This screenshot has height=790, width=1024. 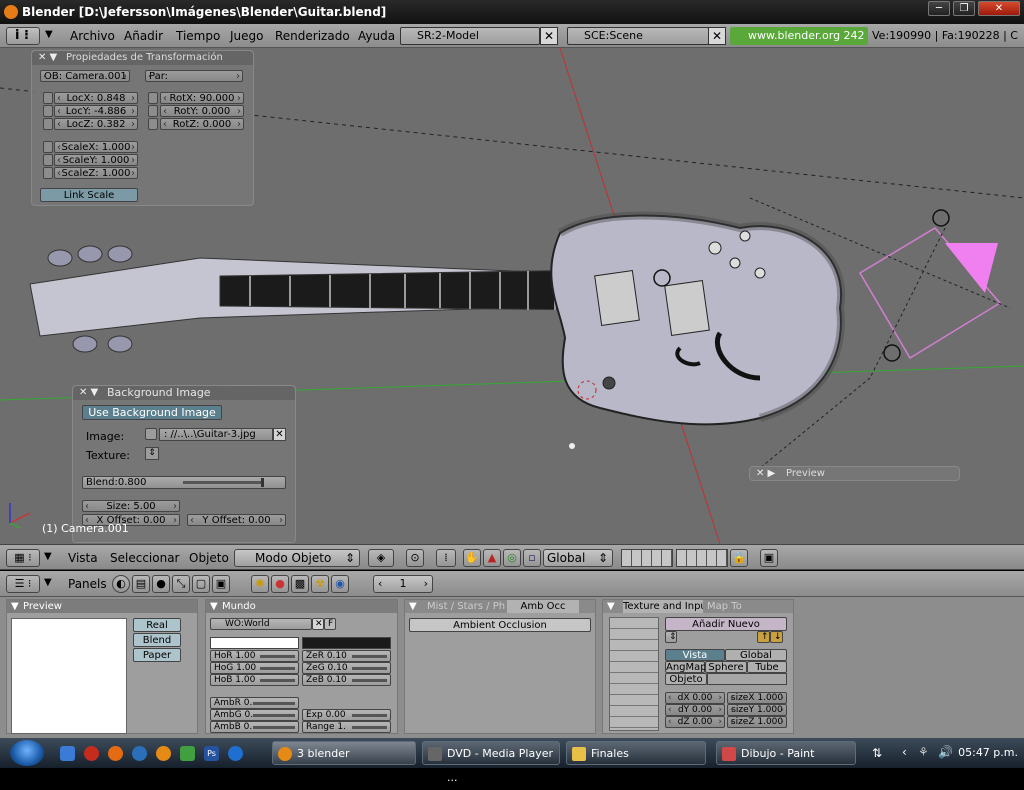 What do you see at coordinates (318, 624) in the screenshot?
I see `world-unlink-button: ✕` at bounding box center [318, 624].